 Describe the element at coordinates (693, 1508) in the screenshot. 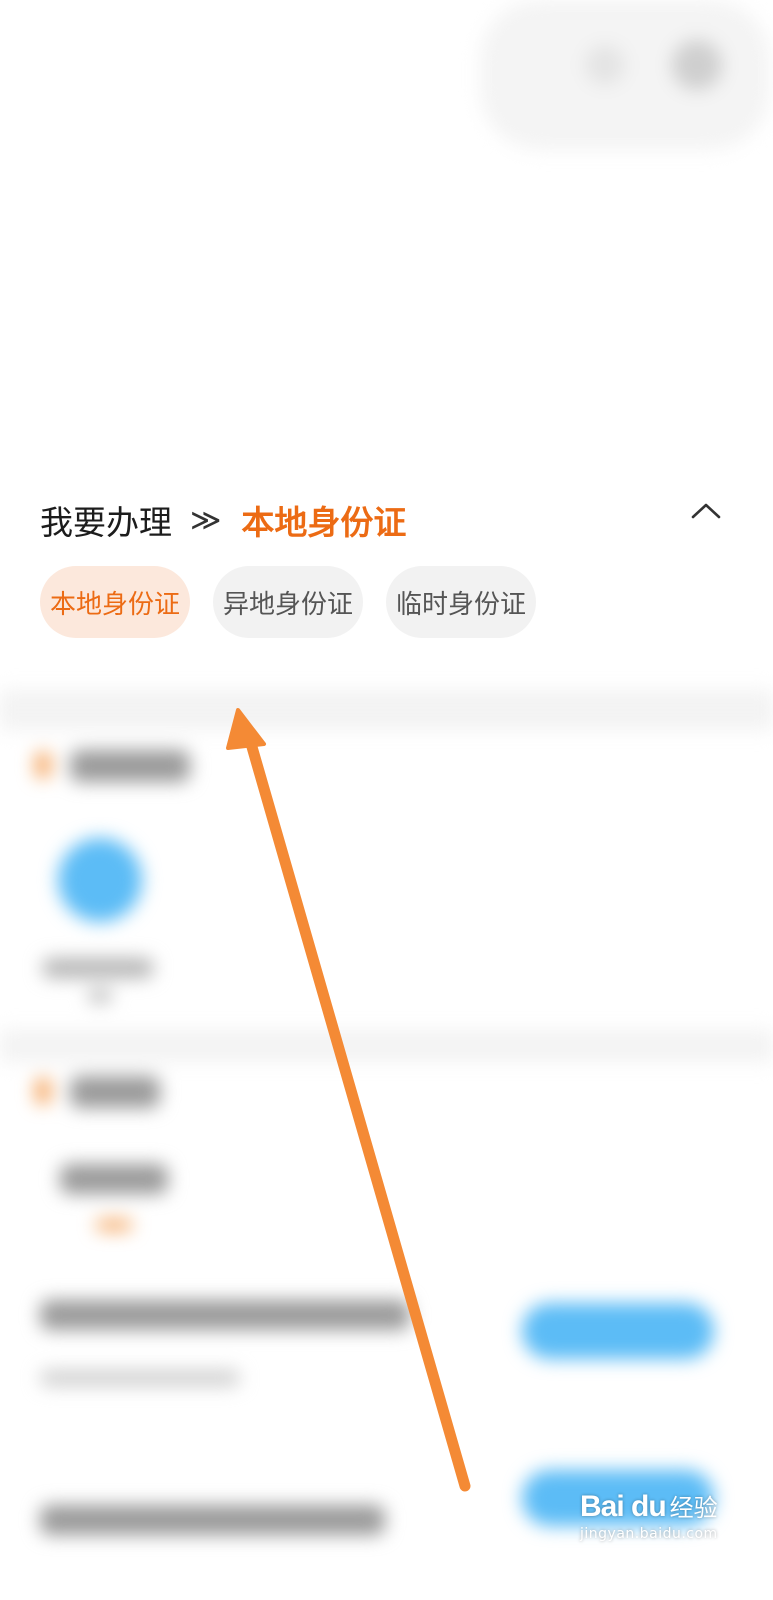

I see `watermark-suffix: 经验` at that location.